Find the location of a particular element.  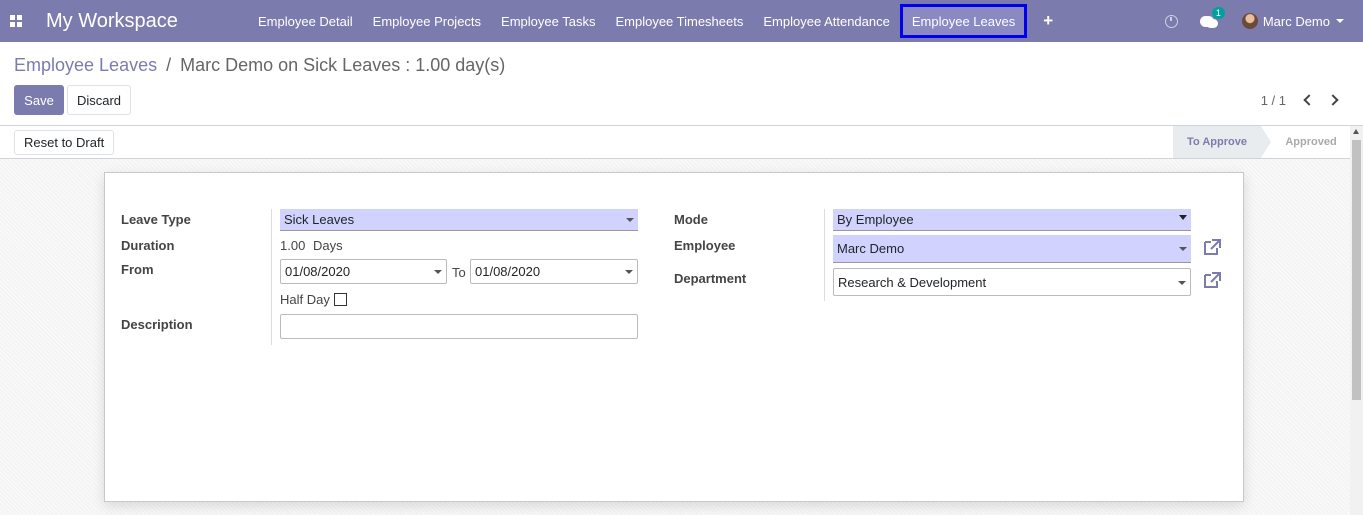

date-to-value: 01/08/2020 is located at coordinates (508, 271).